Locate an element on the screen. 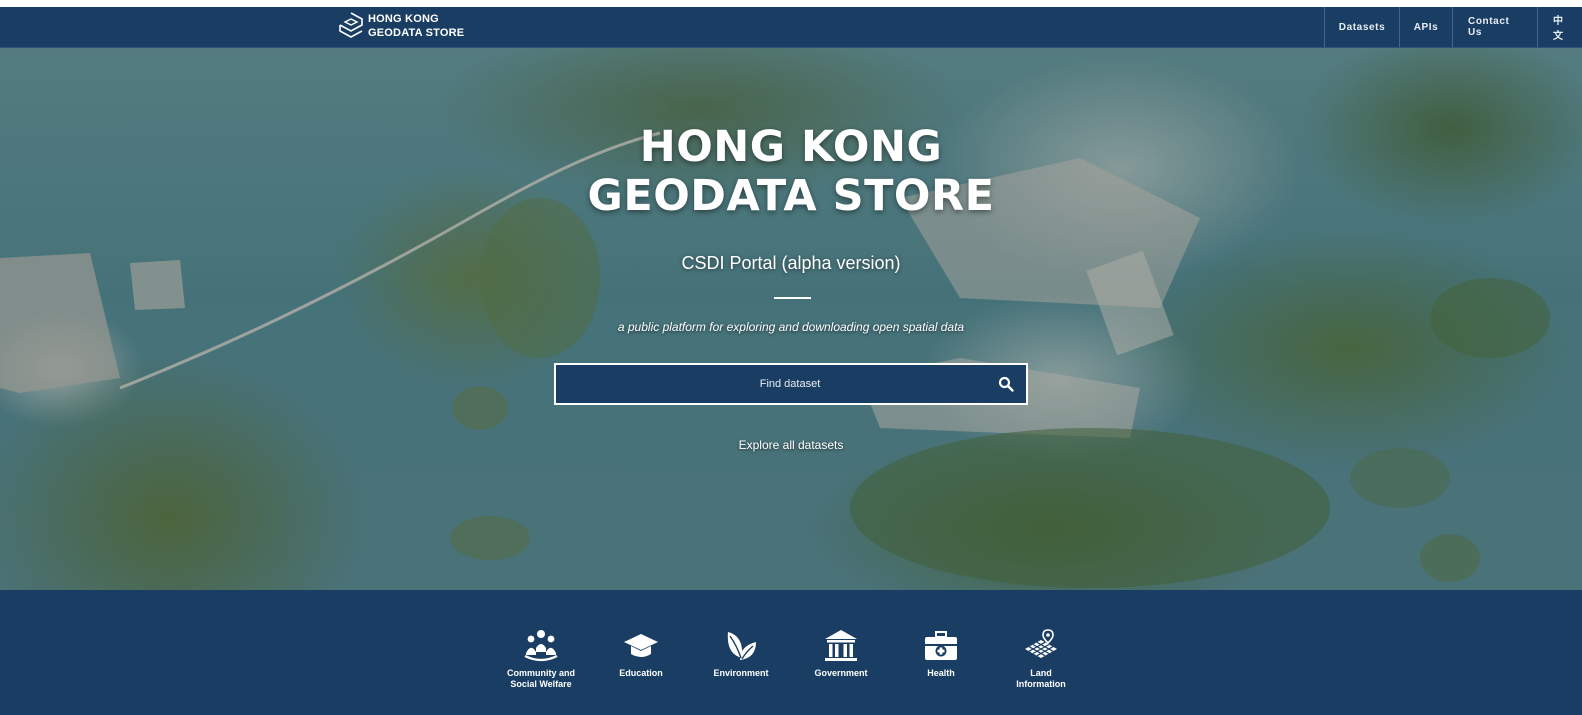 This screenshot has height=715, width=1582. brand-logo: HONG KONG GEODATA STORE is located at coordinates (401, 26).